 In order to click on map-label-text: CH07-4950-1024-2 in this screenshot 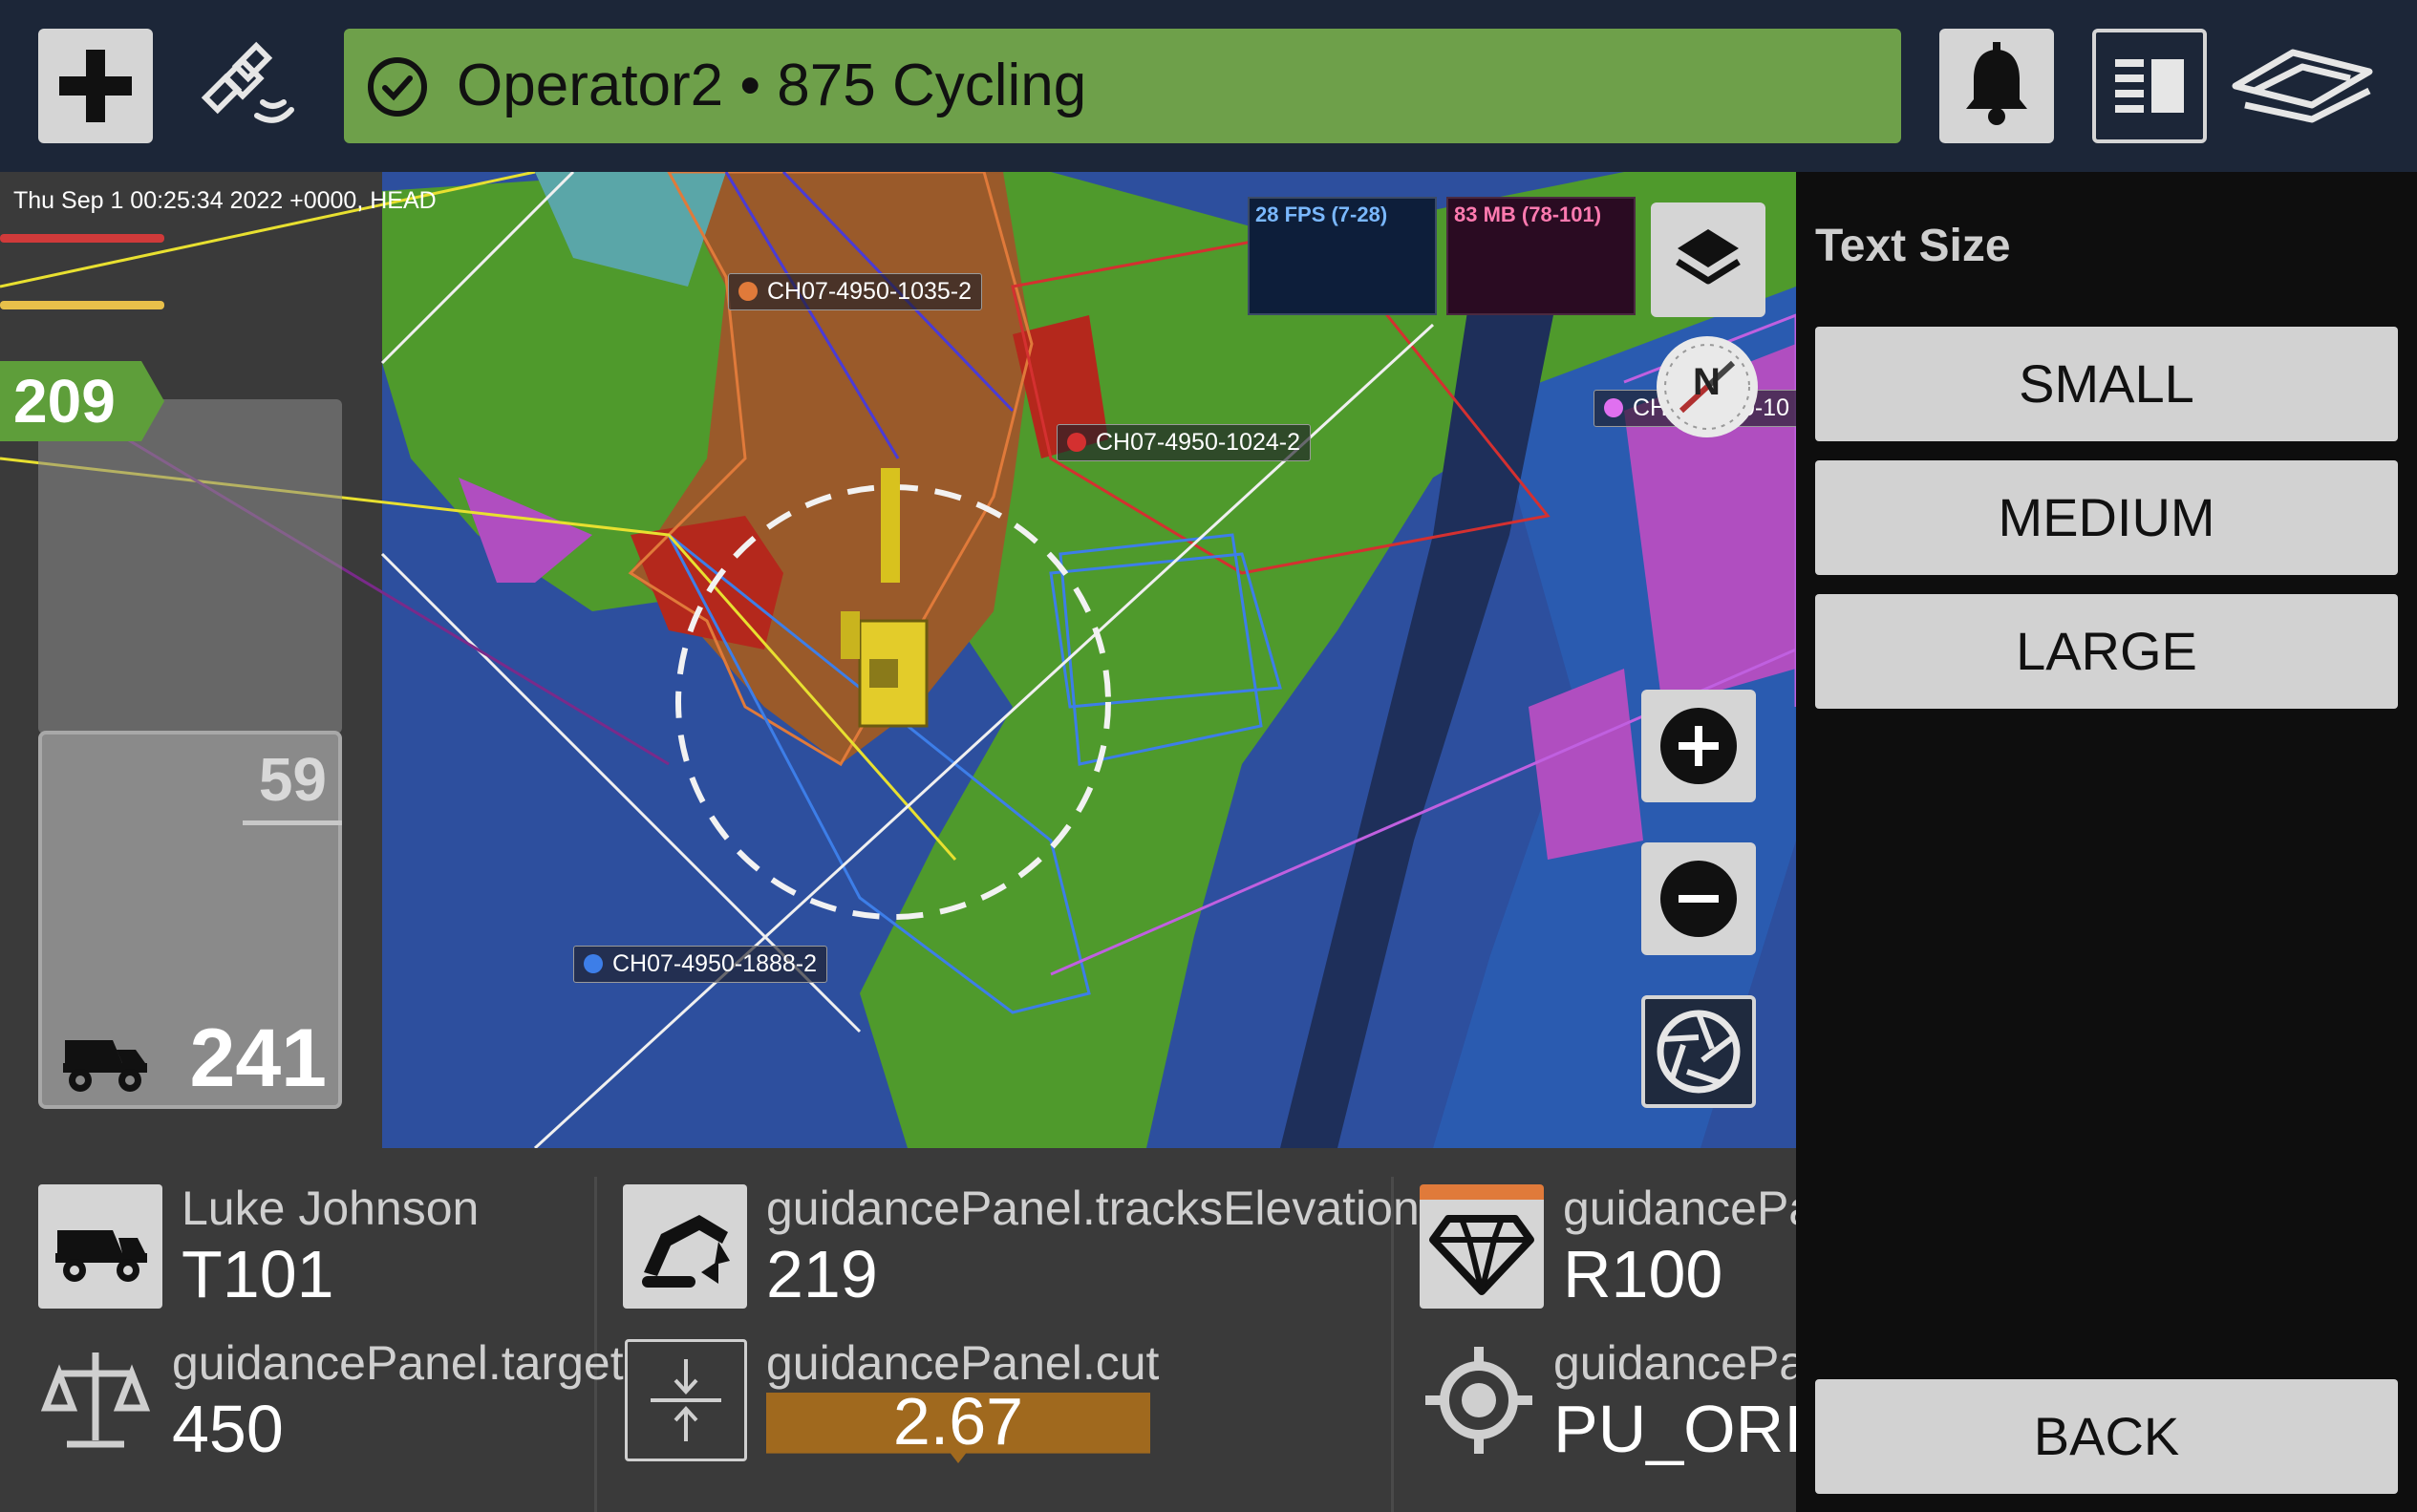, I will do `click(1199, 442)`.